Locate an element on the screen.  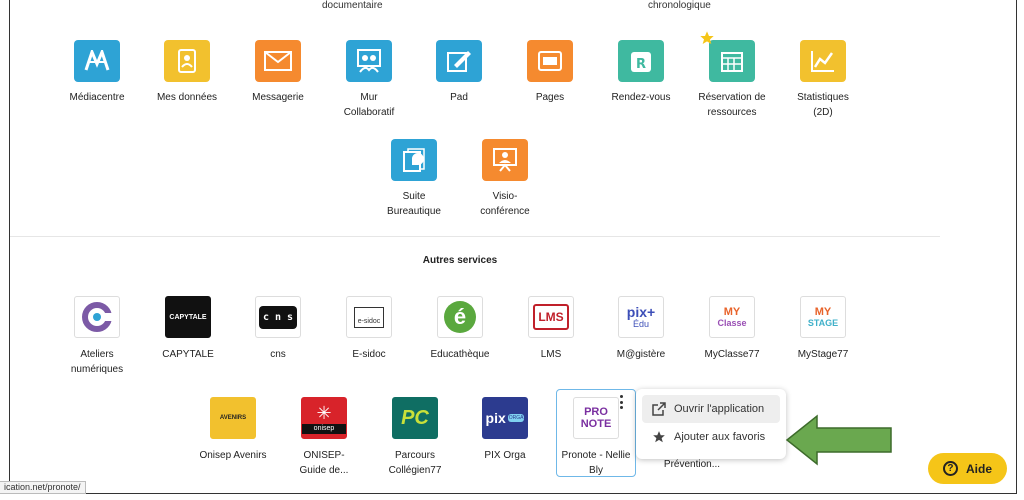
service-pix-orga: pix ORGA PIX Orga is located at coordinates (505, 430).